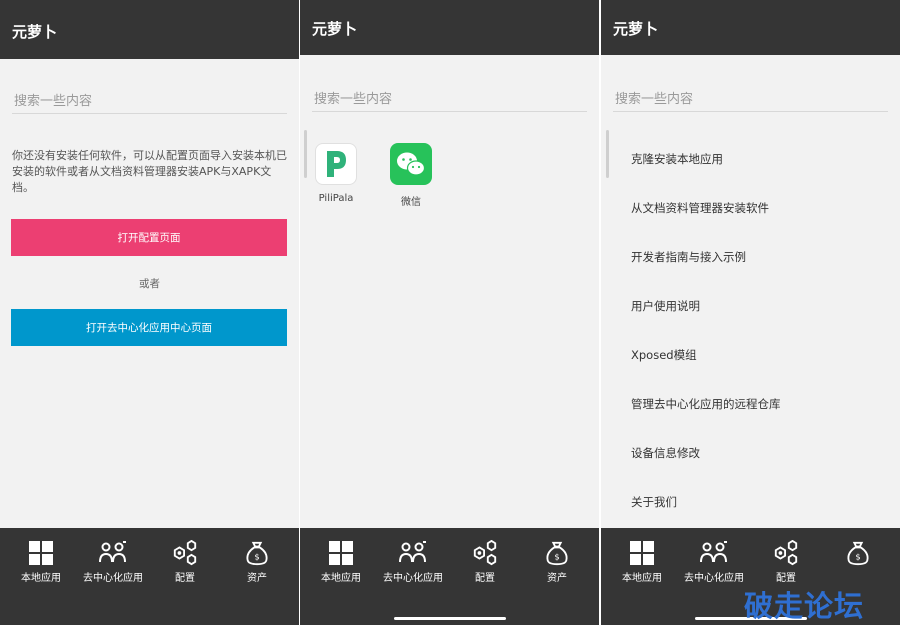 The height and width of the screenshot is (625, 900). Describe the element at coordinates (706, 404) in the screenshot. I see `menu-remote-repo: 管理去中心化应用的远程仓库` at that location.